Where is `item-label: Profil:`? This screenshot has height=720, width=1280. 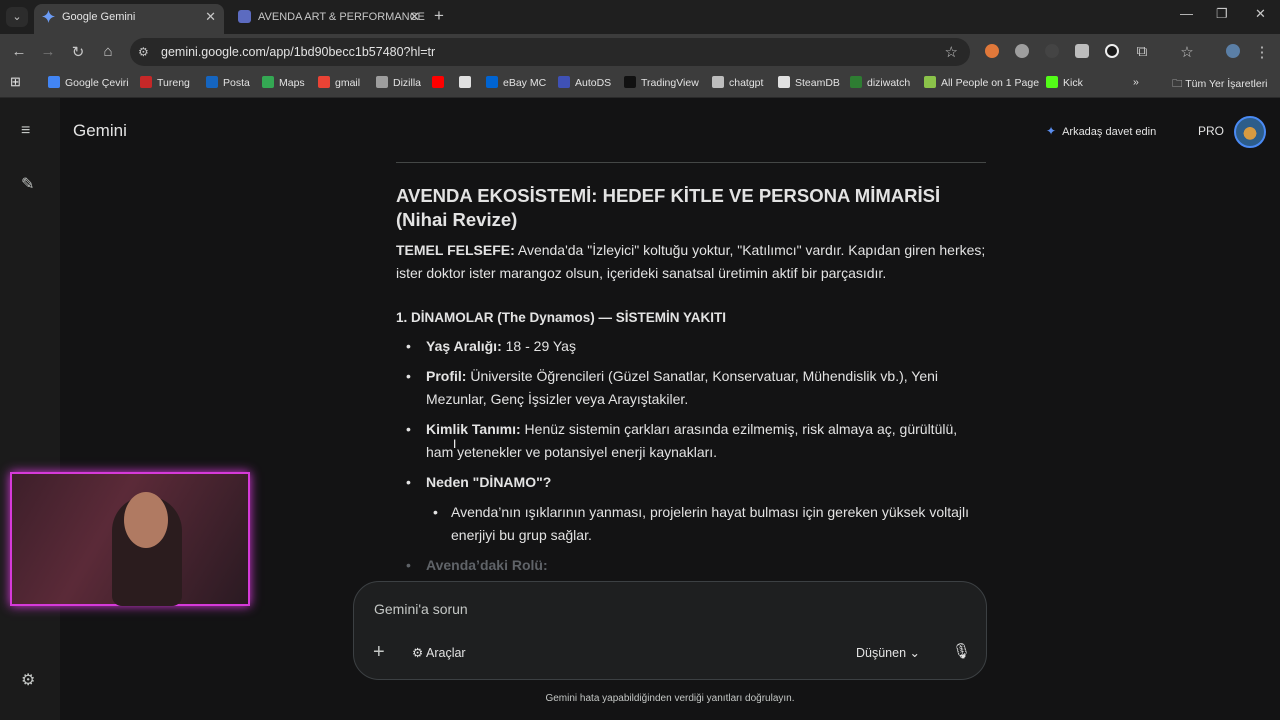 item-label: Profil: is located at coordinates (446, 376).